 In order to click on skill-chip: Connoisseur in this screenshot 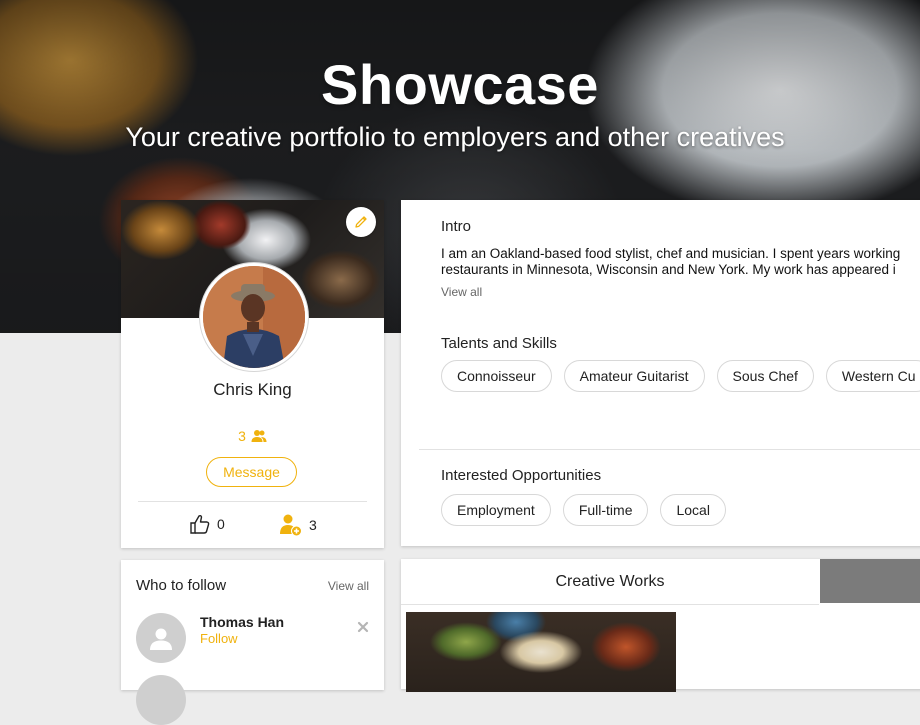, I will do `click(496, 376)`.